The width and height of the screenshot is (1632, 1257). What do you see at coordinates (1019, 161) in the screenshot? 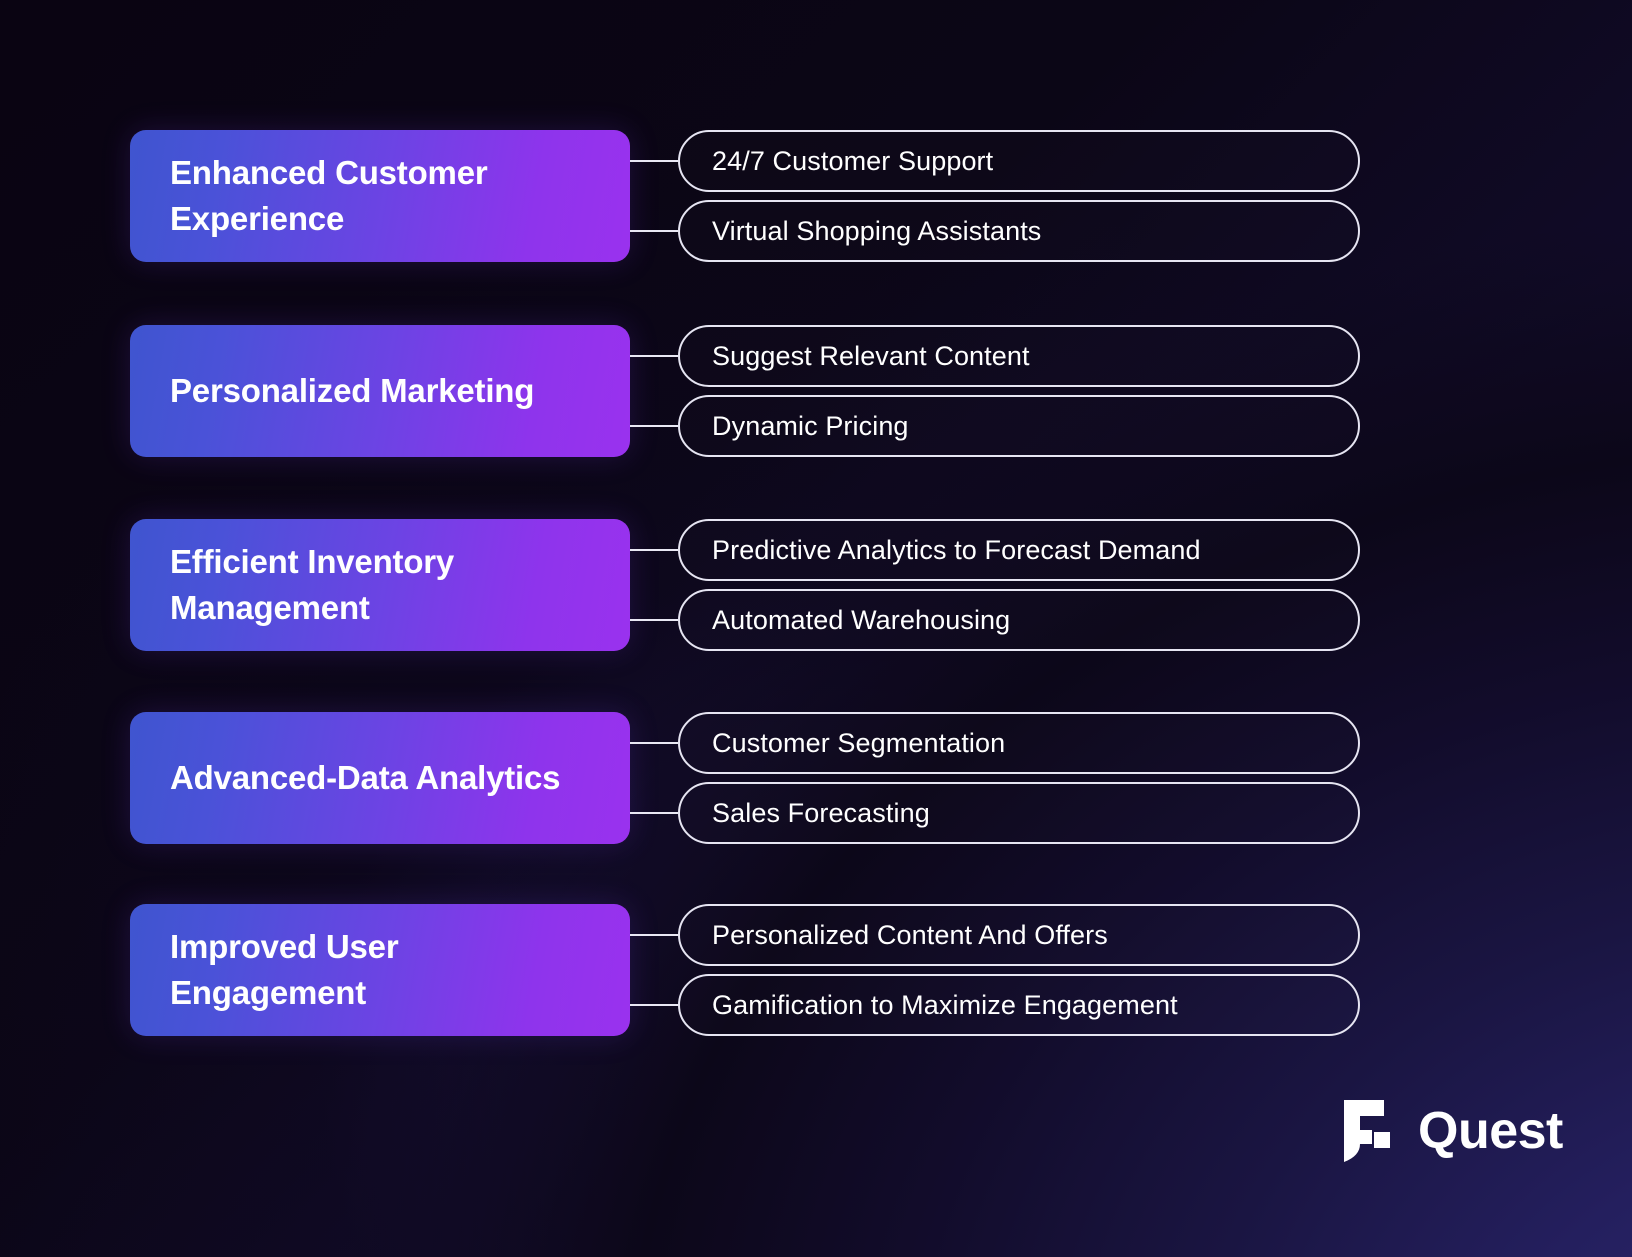
I see `item-pill: 24/7 Customer Support` at bounding box center [1019, 161].